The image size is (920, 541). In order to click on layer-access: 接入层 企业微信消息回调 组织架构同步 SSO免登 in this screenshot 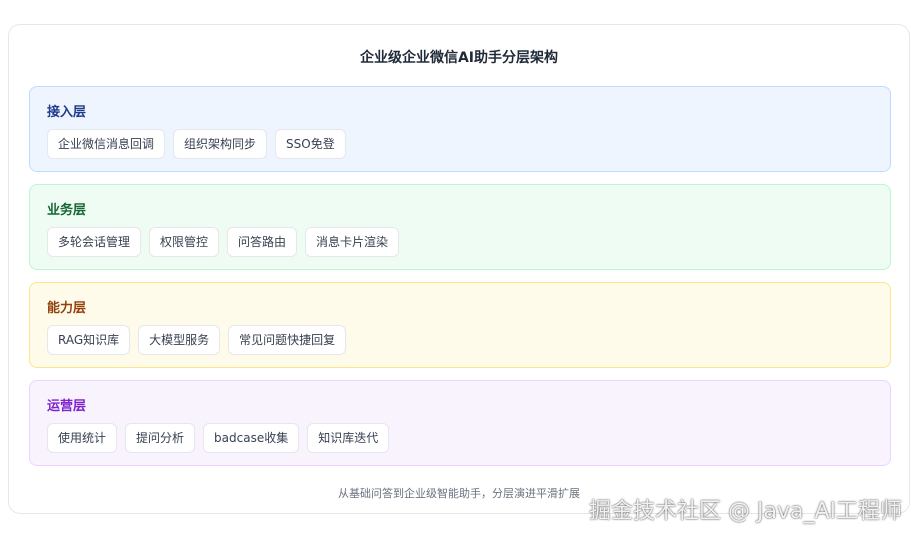, I will do `click(460, 129)`.